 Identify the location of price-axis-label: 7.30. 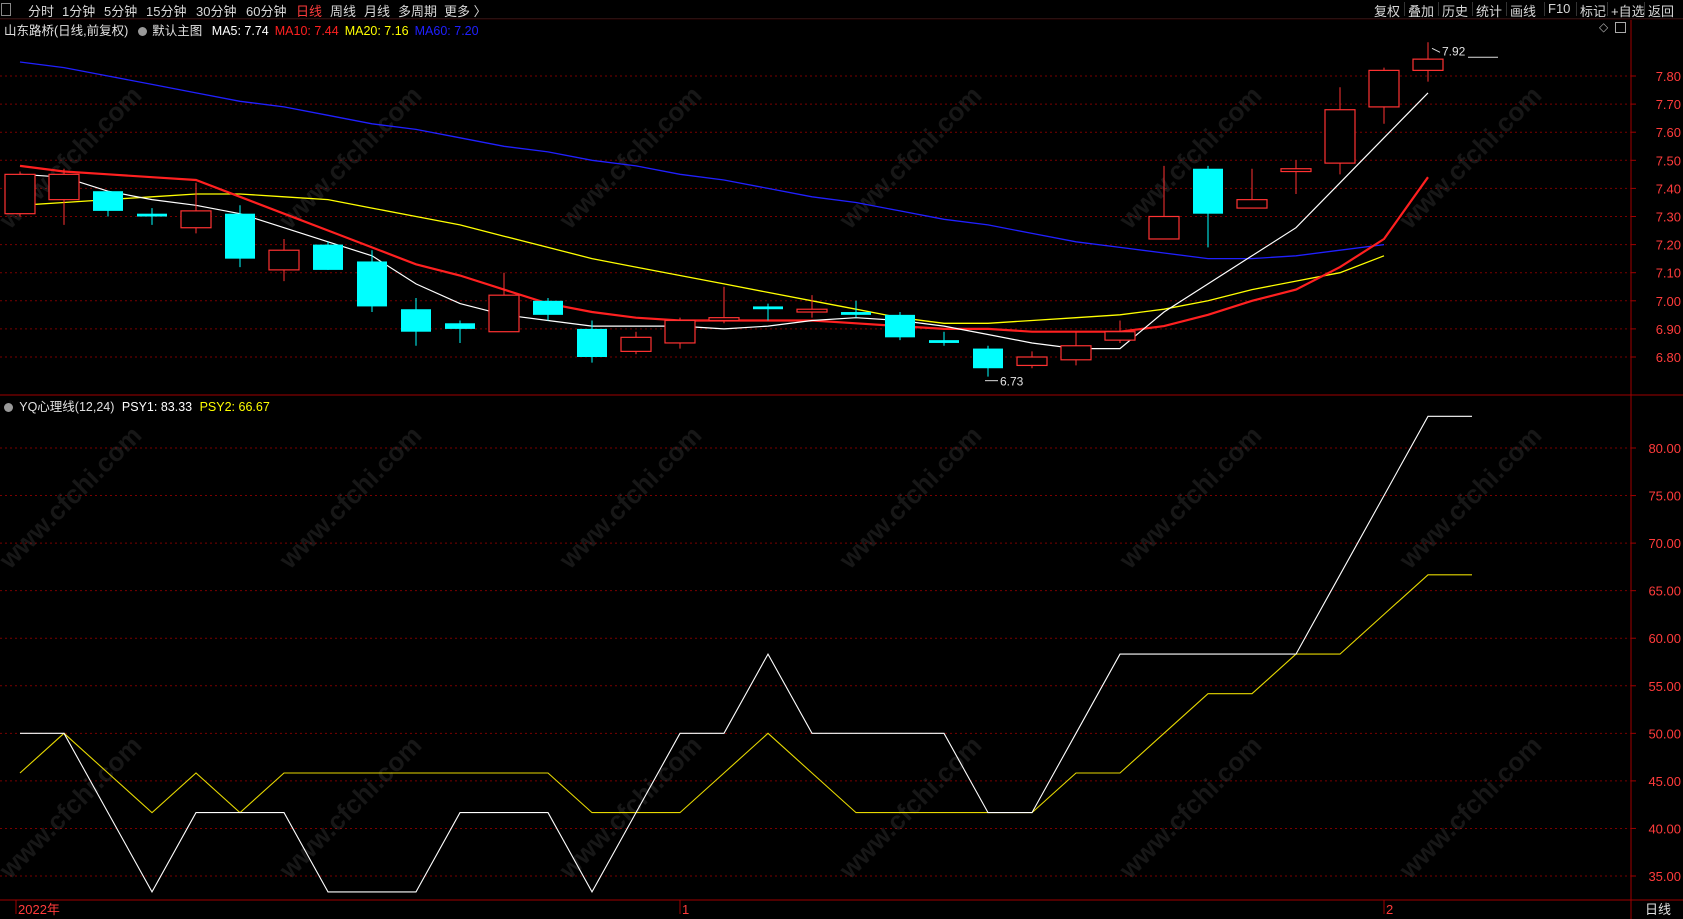
(1668, 217).